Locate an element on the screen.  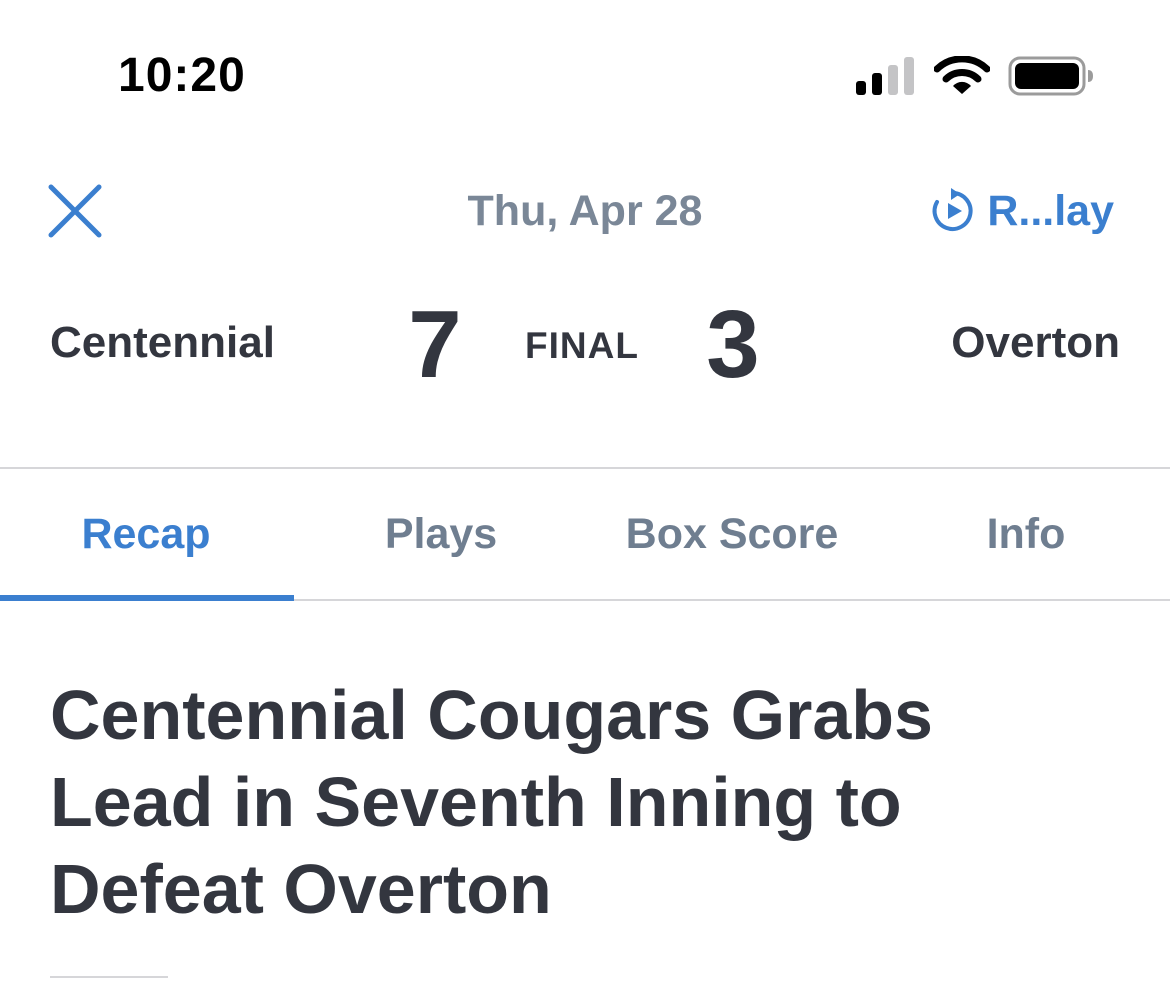
game-date: Thu, Apr 28 is located at coordinates (585, 211).